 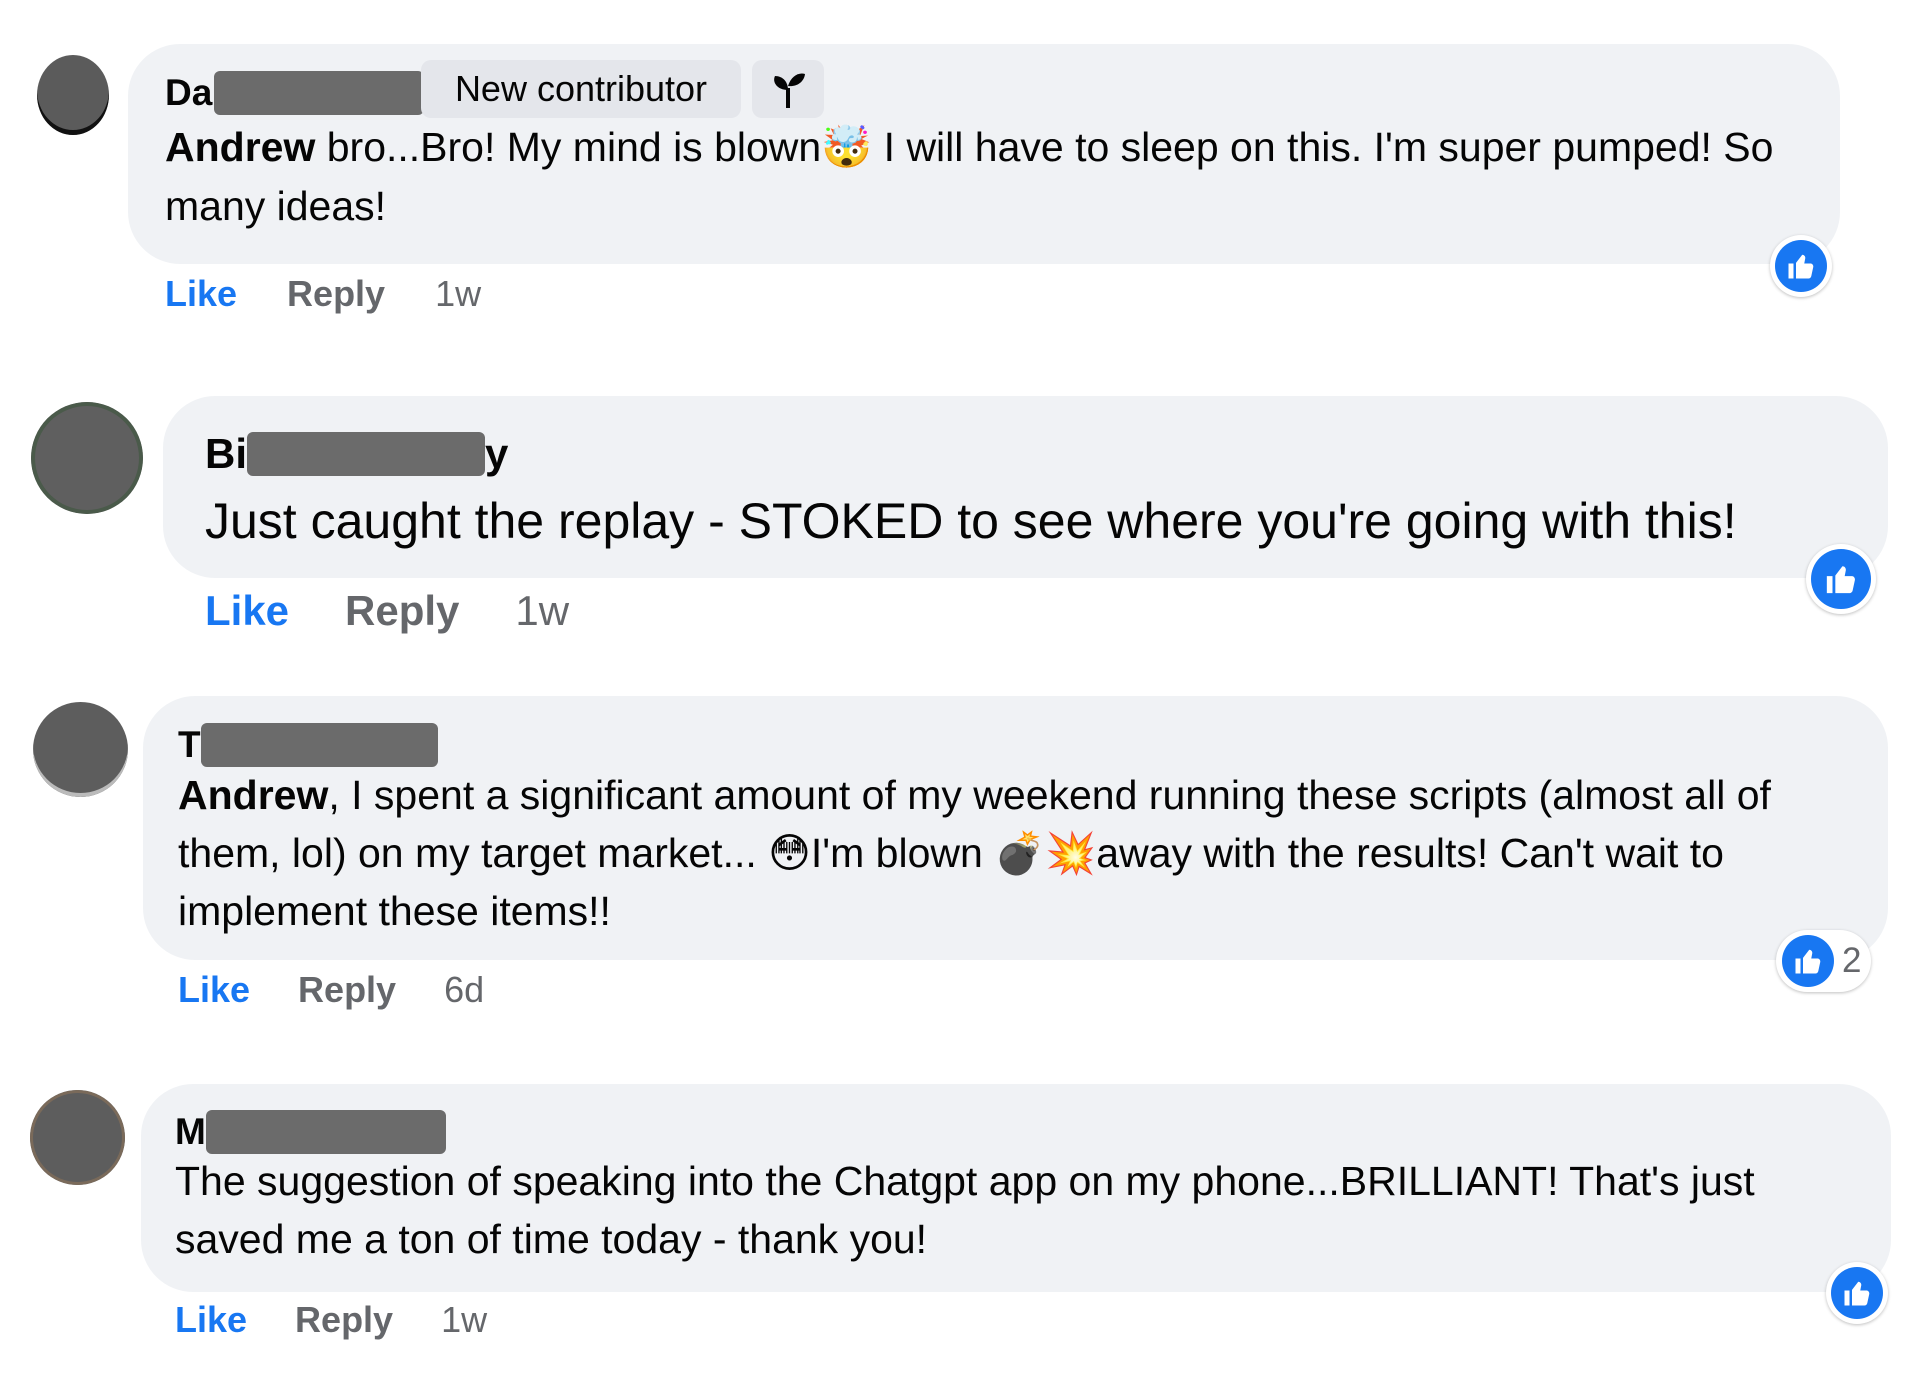 What do you see at coordinates (1071, 853) in the screenshot?
I see `collision-emoji: 💥` at bounding box center [1071, 853].